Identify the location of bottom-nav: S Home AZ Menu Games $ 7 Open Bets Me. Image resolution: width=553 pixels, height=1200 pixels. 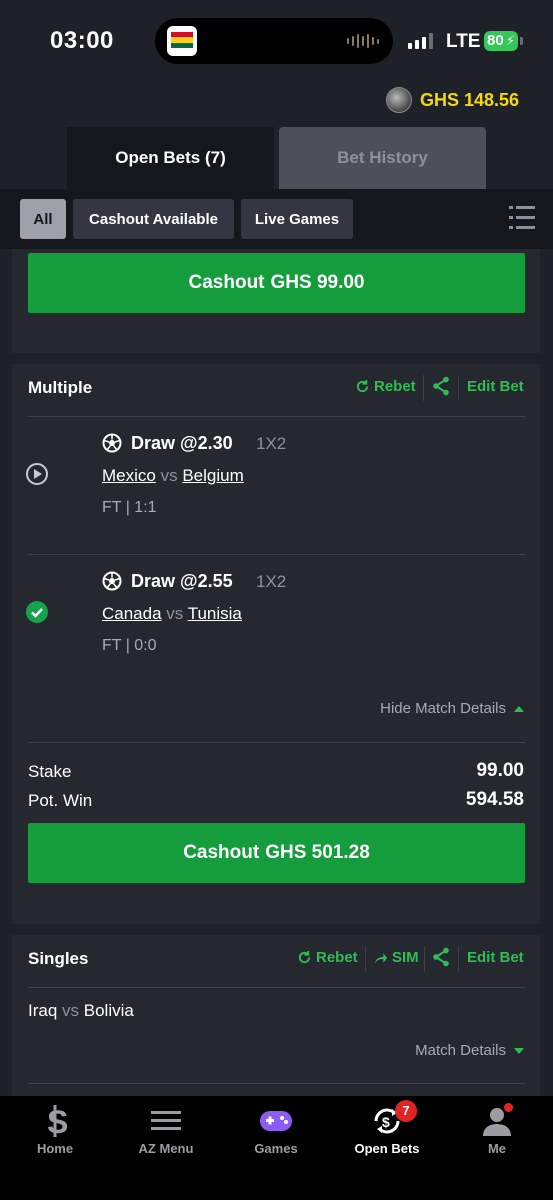
(276, 1148).